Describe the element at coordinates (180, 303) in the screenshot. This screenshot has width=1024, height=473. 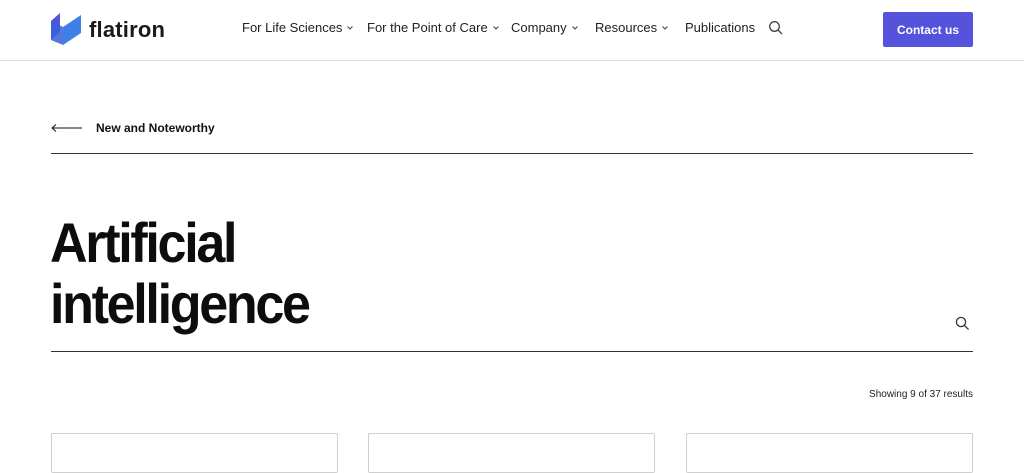
I see `page-title-line: intelligence` at that location.